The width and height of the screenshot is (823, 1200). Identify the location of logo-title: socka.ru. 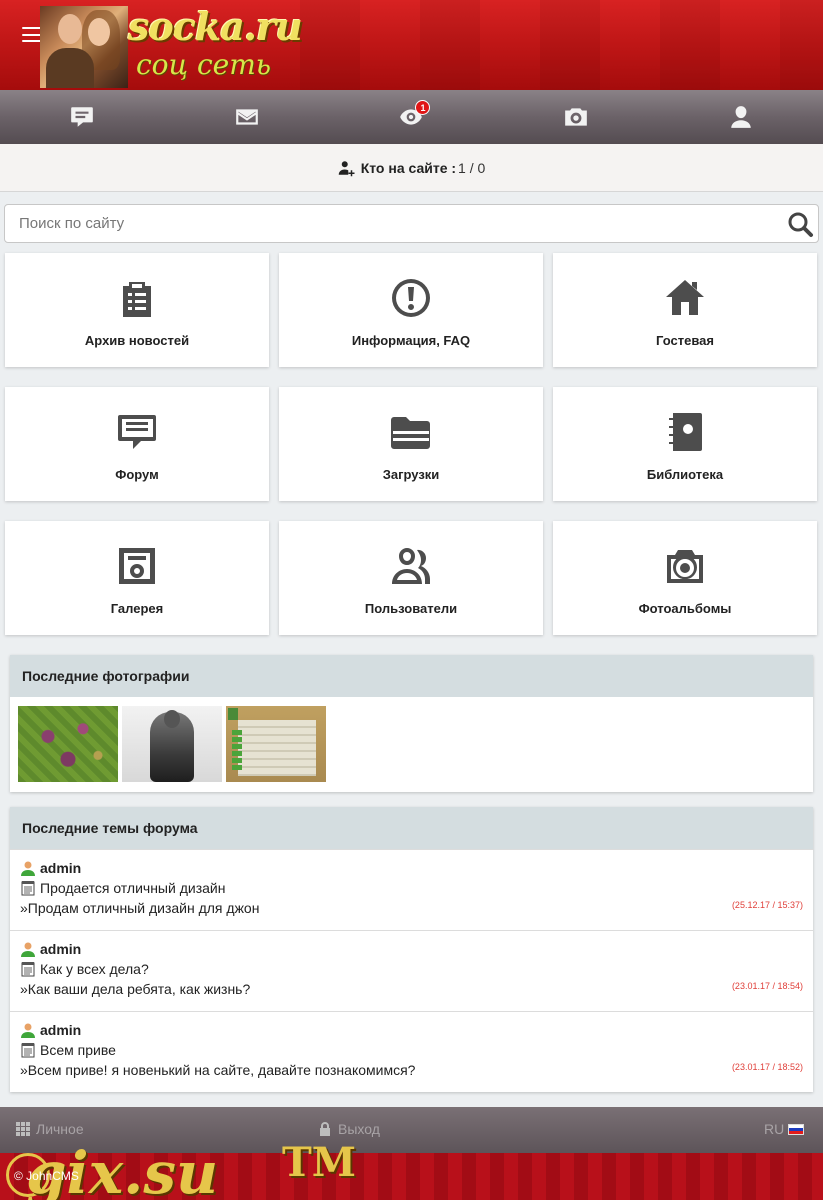
(215, 26).